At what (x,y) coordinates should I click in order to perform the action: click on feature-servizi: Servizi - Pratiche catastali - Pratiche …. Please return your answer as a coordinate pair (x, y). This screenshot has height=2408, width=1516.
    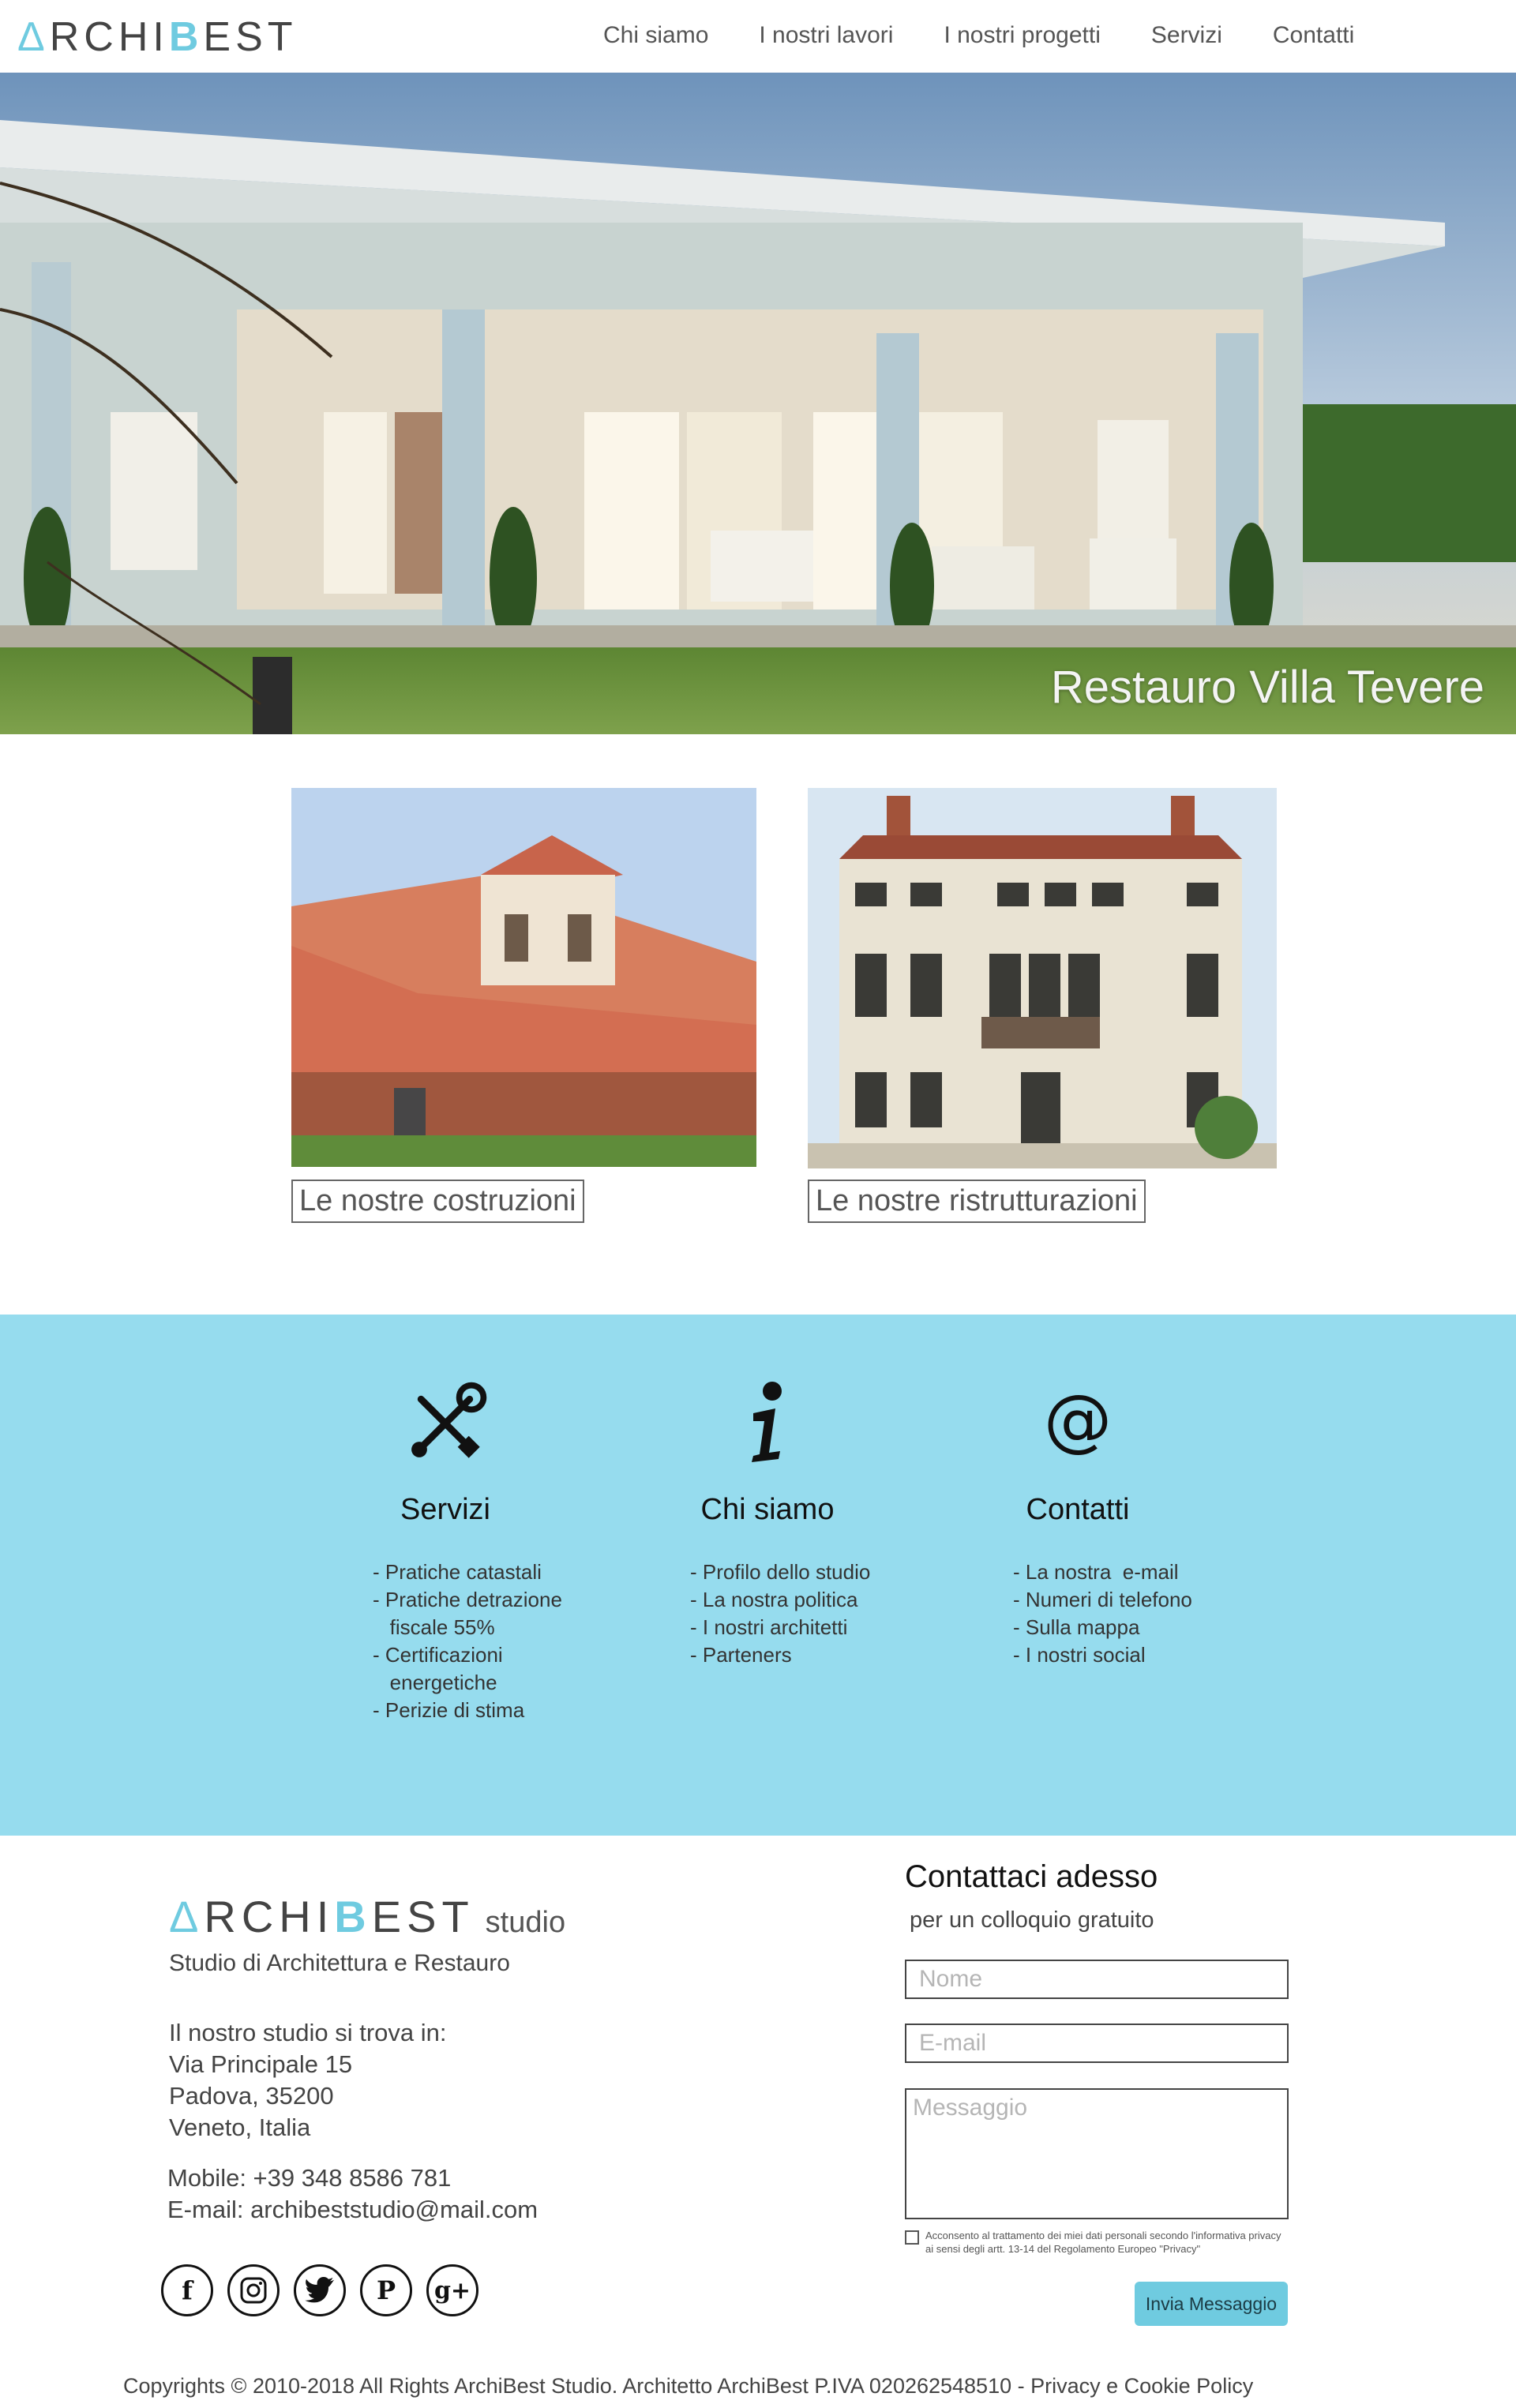
    Looking at the image, I should click on (445, 1553).